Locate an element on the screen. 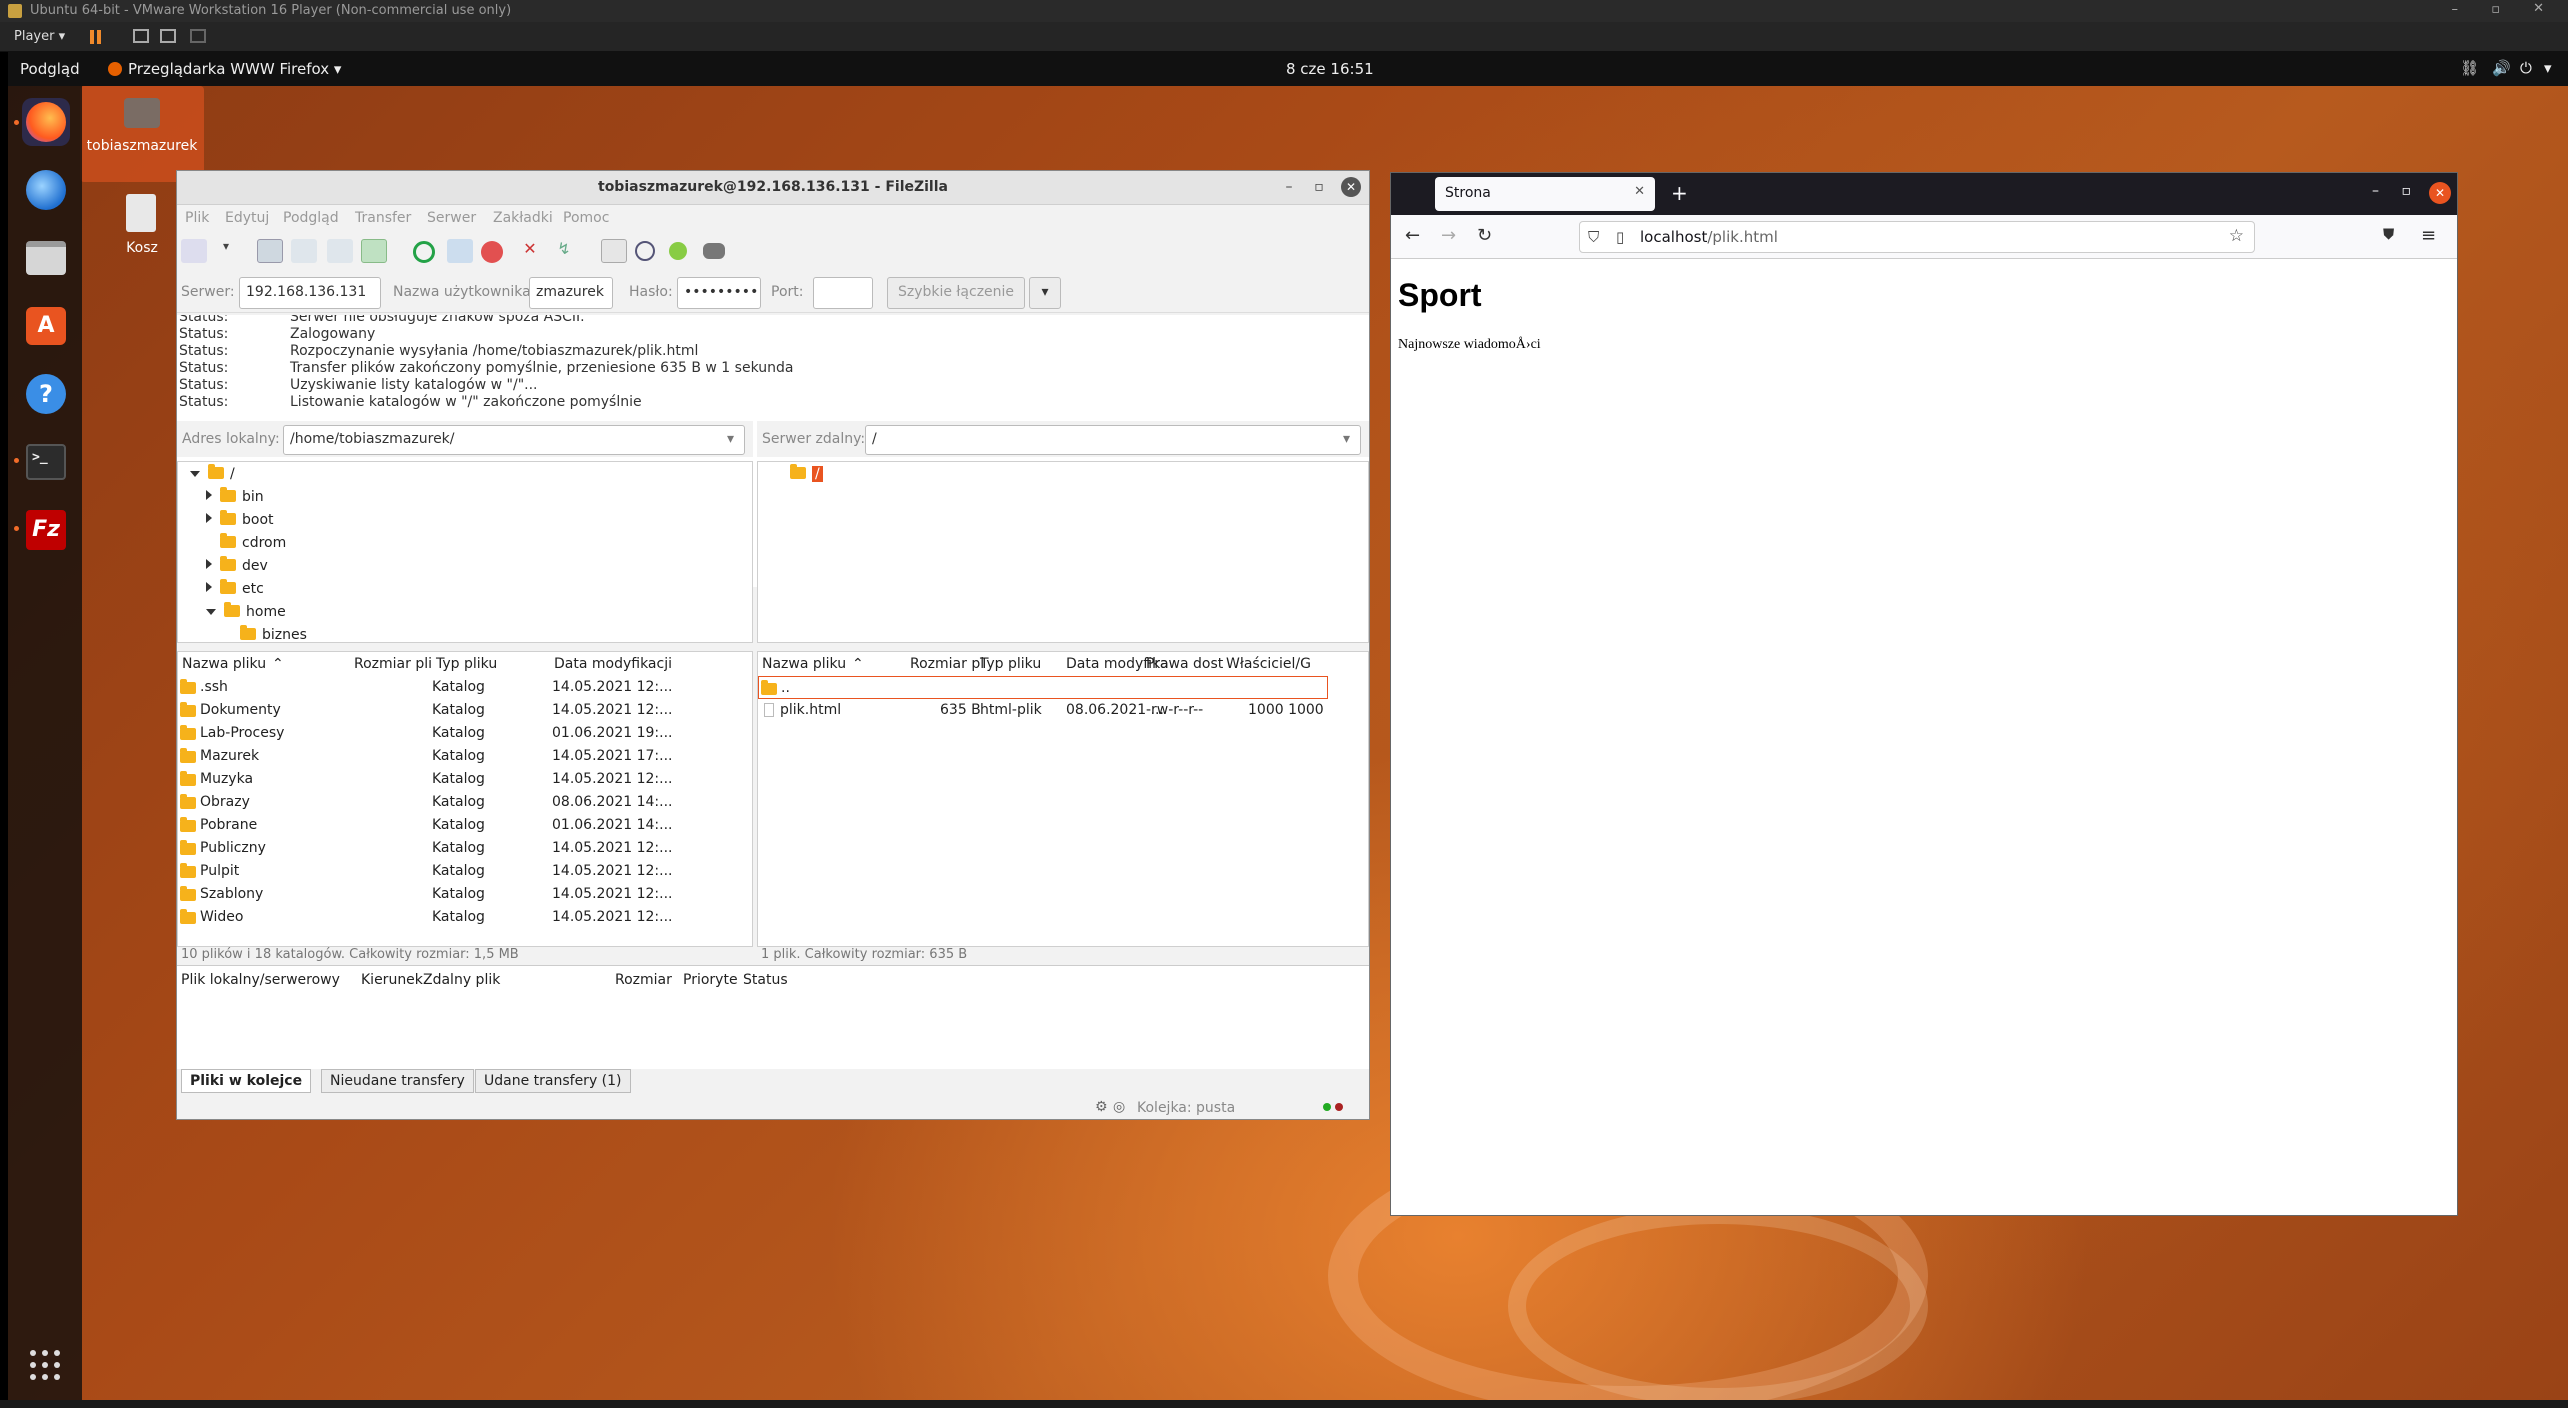  fullscreen-icon is located at coordinates (168, 36).